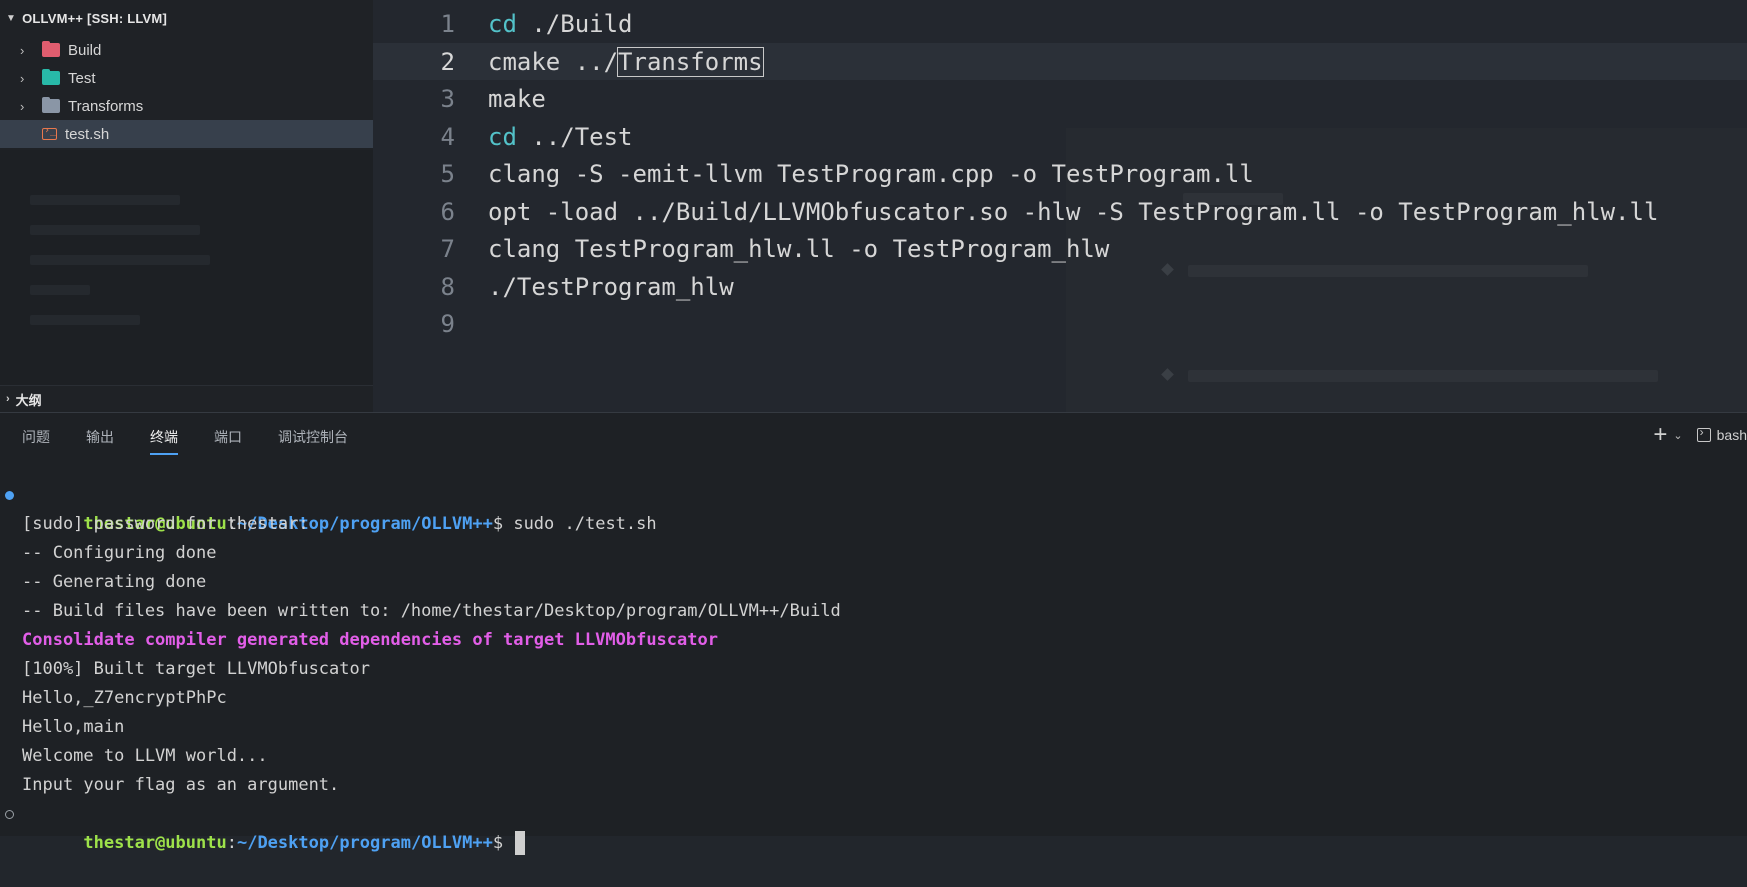 The image size is (1747, 887). Describe the element at coordinates (517, 98) in the screenshot. I see `code-text: make` at that location.